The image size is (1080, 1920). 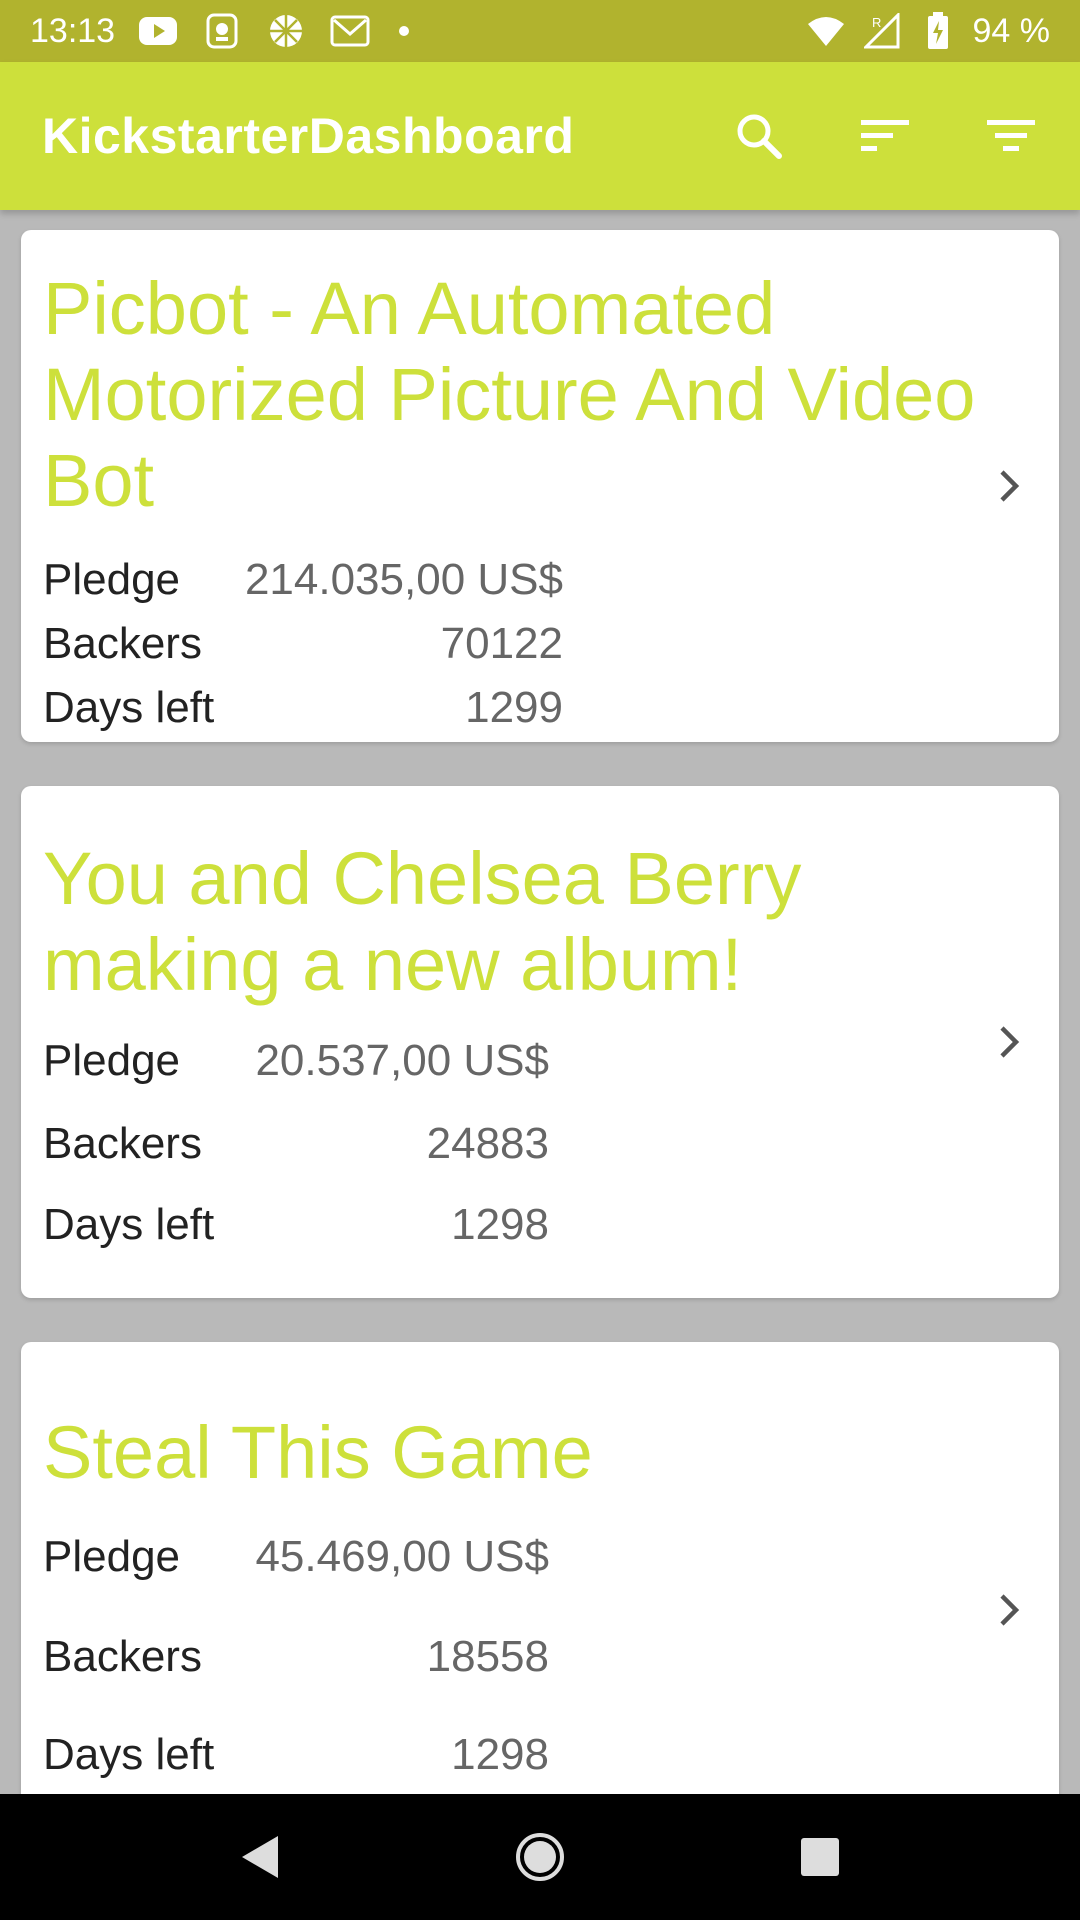 What do you see at coordinates (296, 1662) in the screenshot?
I see `backers-row: Backers 18558` at bounding box center [296, 1662].